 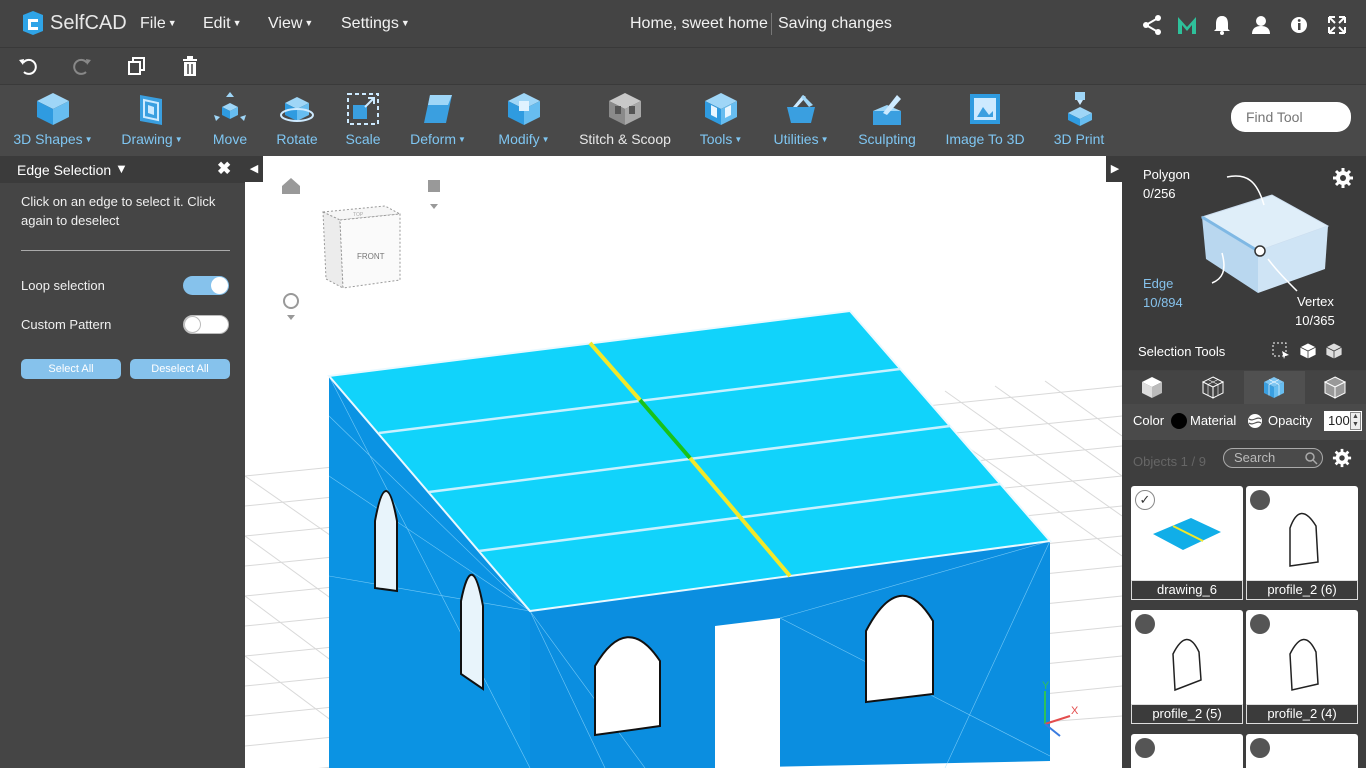 What do you see at coordinates (985, 109) in the screenshot?
I see `image-to-3d-icon` at bounding box center [985, 109].